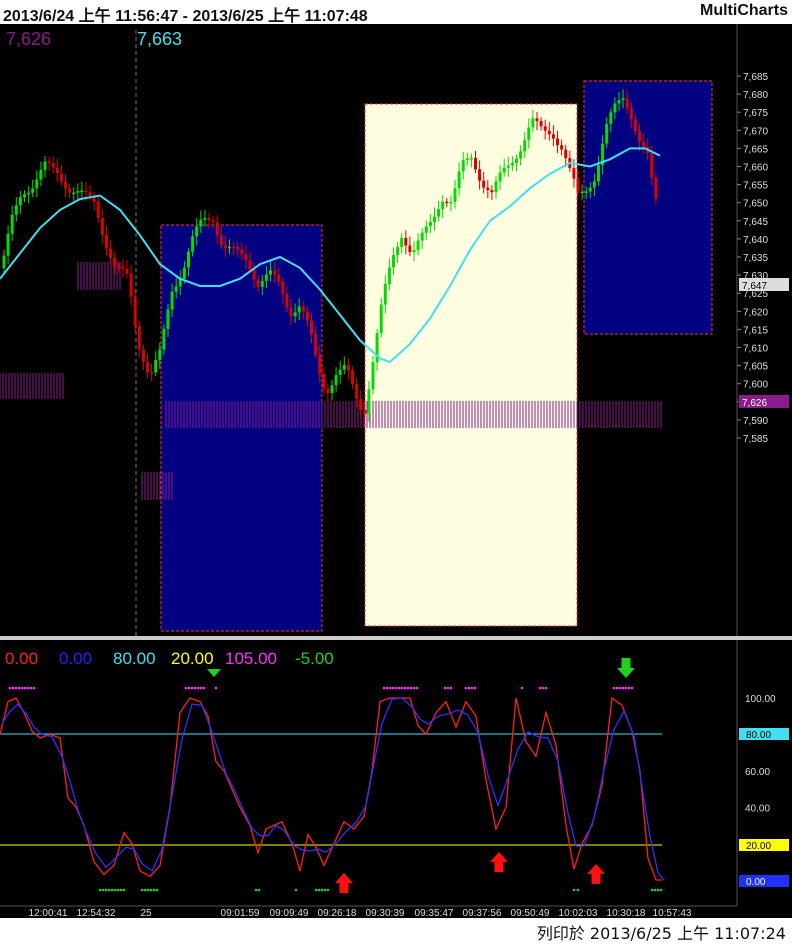 This screenshot has height=944, width=792. What do you see at coordinates (75, 658) in the screenshot?
I see `legend-value: 0.00` at bounding box center [75, 658].